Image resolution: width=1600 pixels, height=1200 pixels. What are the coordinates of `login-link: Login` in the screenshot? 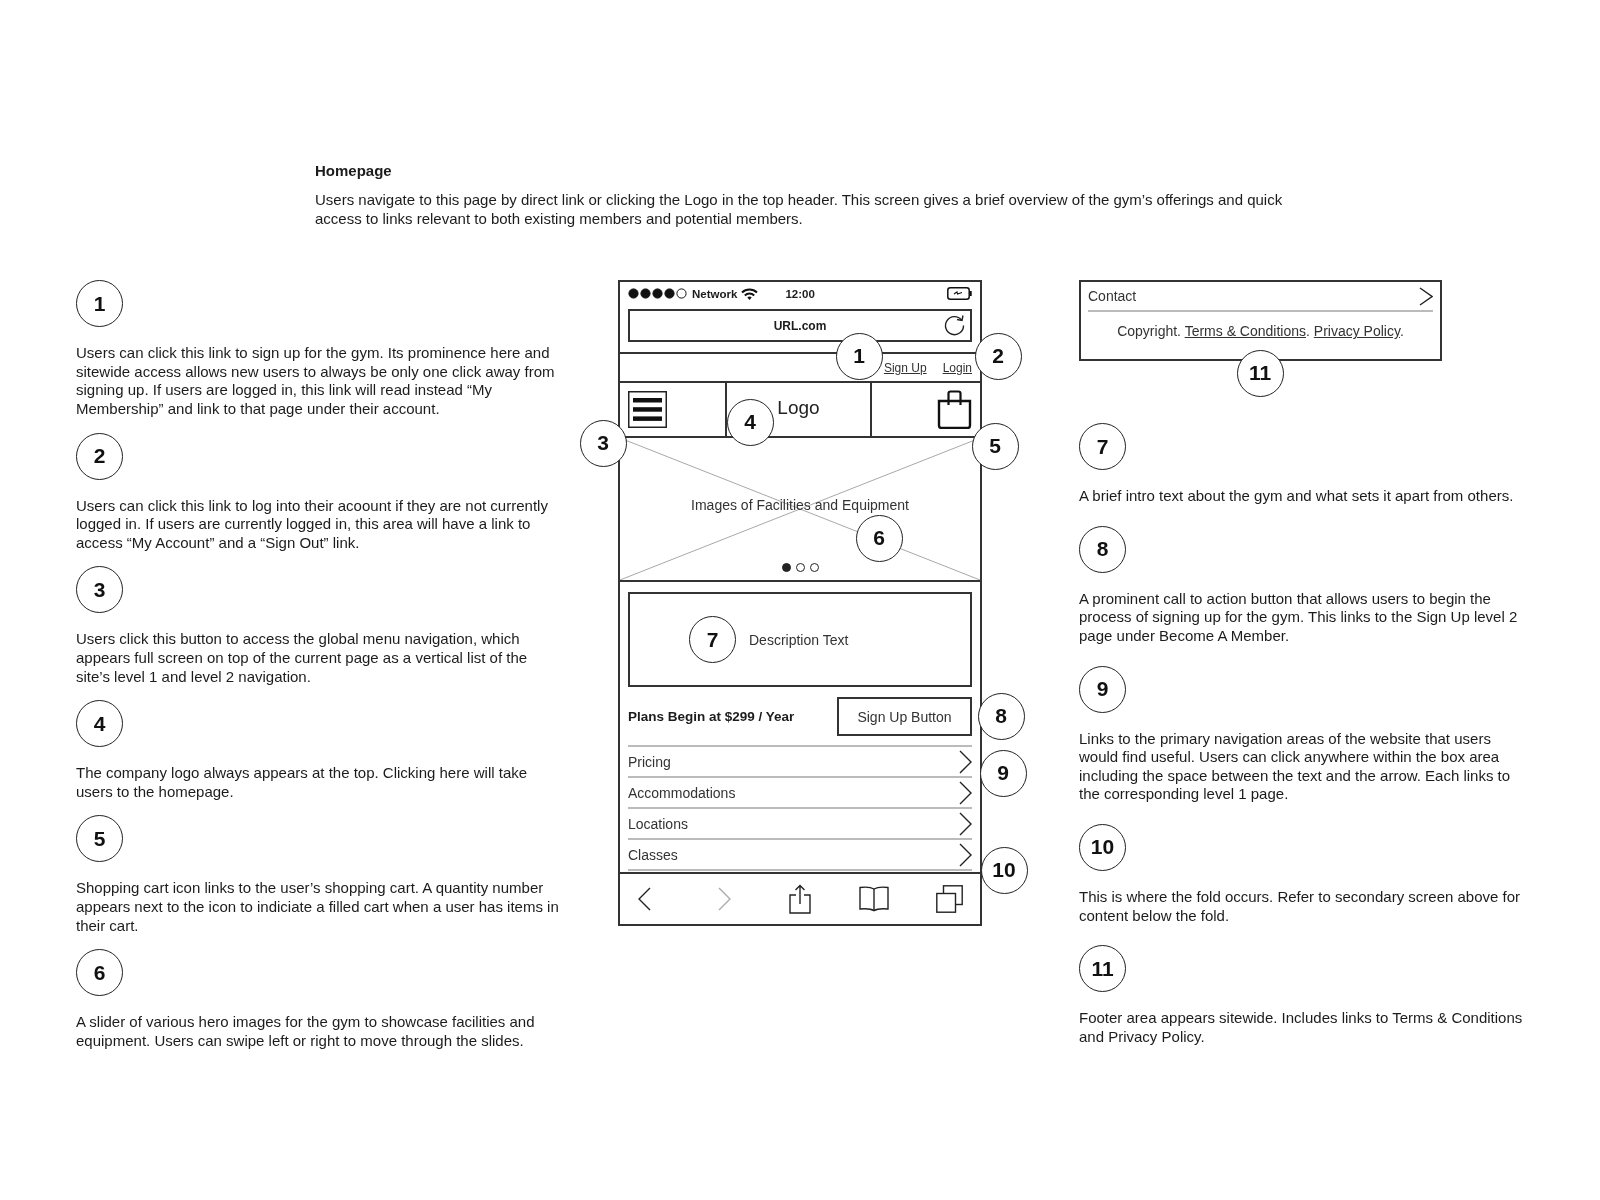 It's located at (957, 367).